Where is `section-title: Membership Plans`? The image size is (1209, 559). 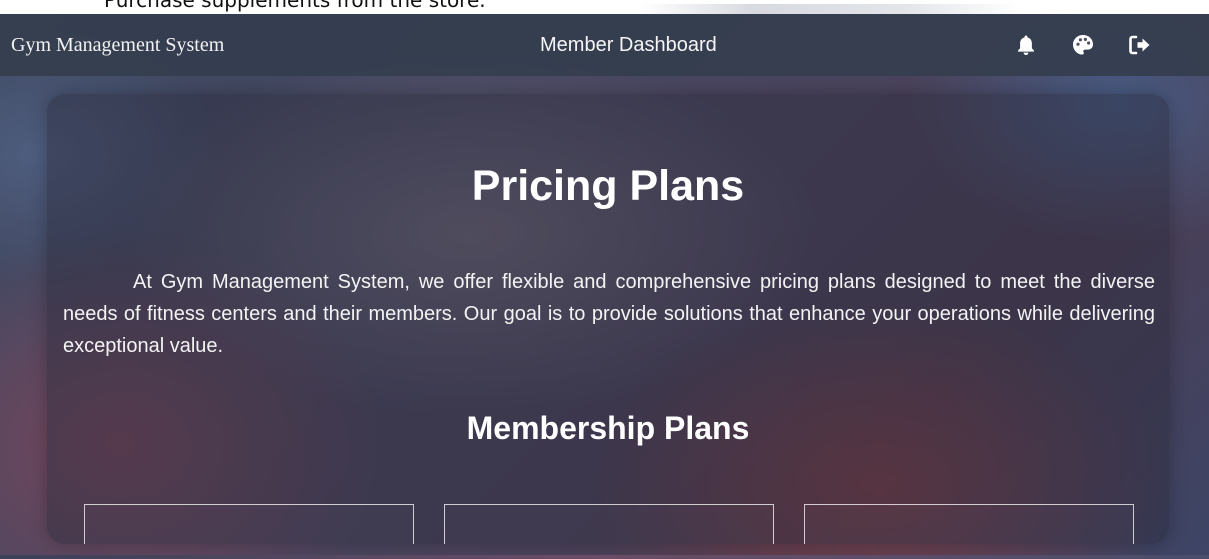
section-title: Membership Plans is located at coordinates (608, 428).